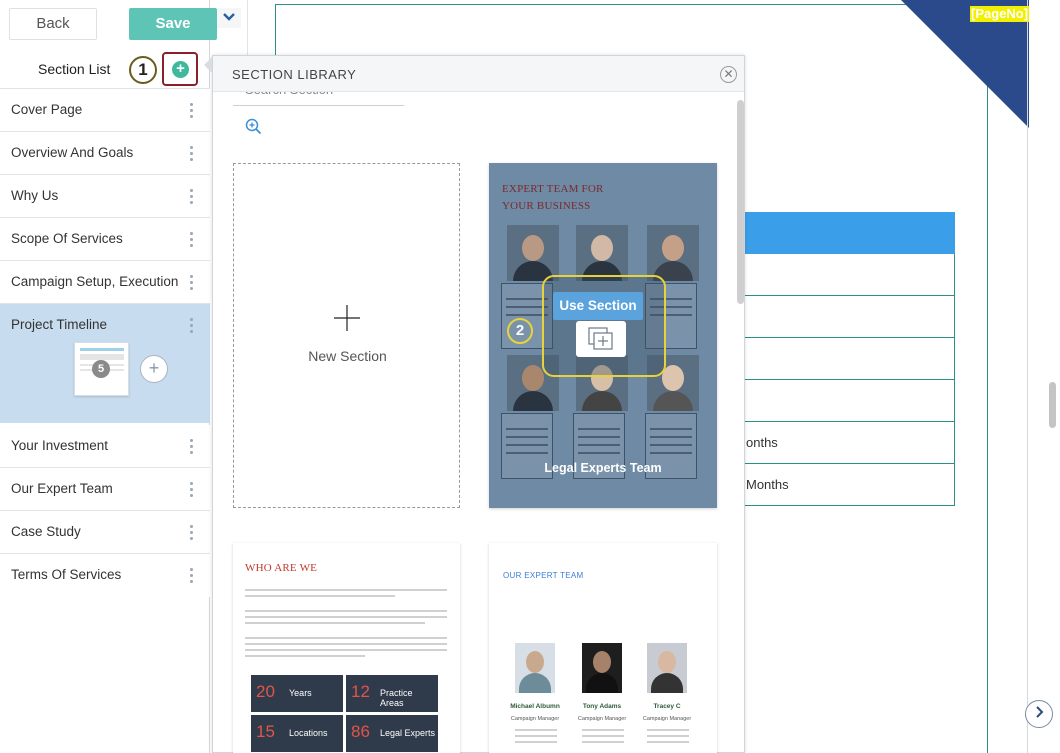 The image size is (1060, 753). I want to click on table-row: Months, so click(849, 485).